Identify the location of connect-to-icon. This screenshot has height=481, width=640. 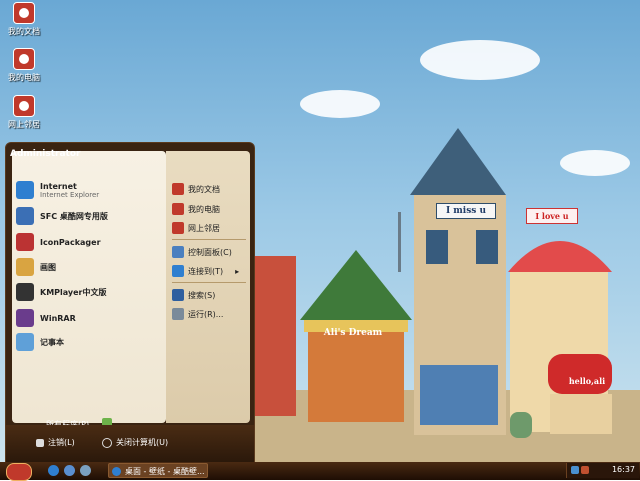
(178, 271).